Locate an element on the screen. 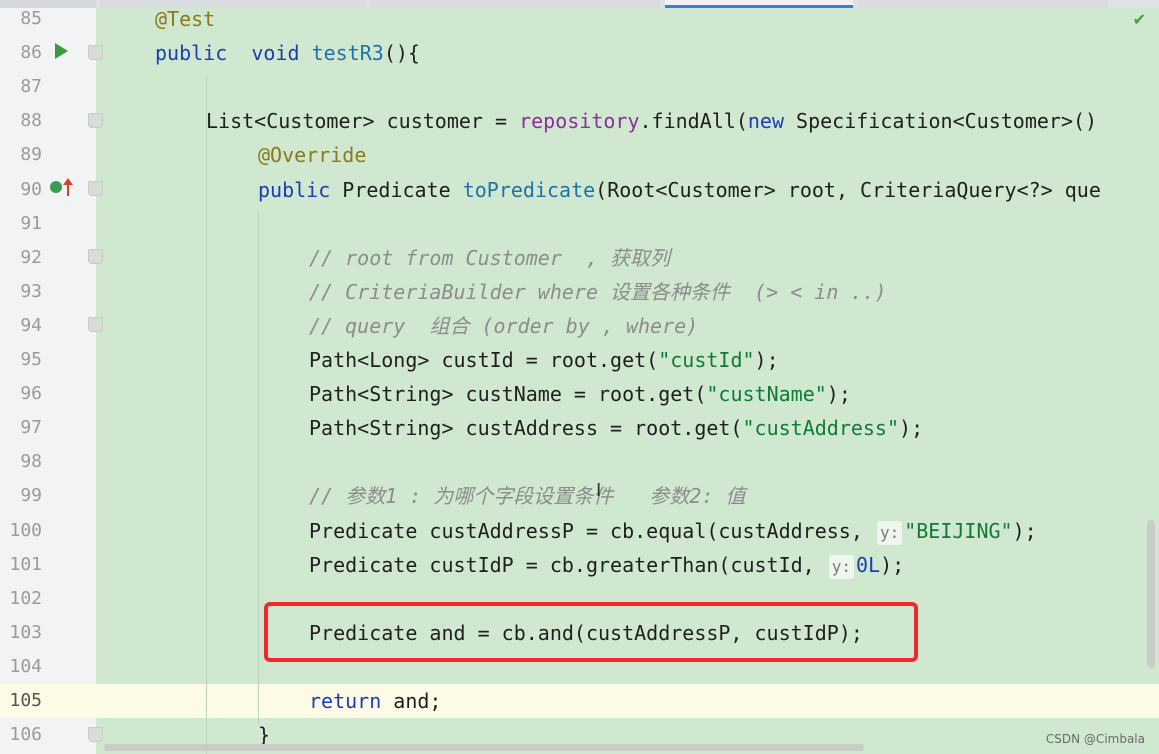 Image resolution: width=1159 pixels, height=754 pixels. code-text: // 参数1 : 为哪个字段设置条件 参数2: 值 is located at coordinates (527, 496).